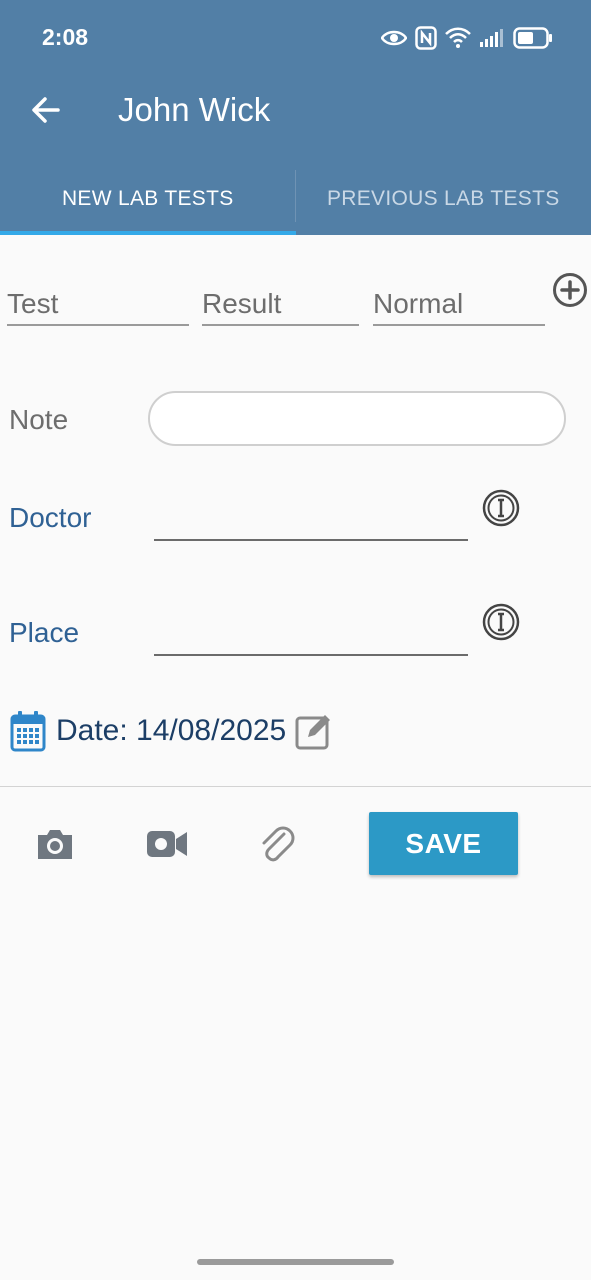 This screenshot has width=591, height=1280. Describe the element at coordinates (295, 786) in the screenshot. I see `section-divider` at that location.